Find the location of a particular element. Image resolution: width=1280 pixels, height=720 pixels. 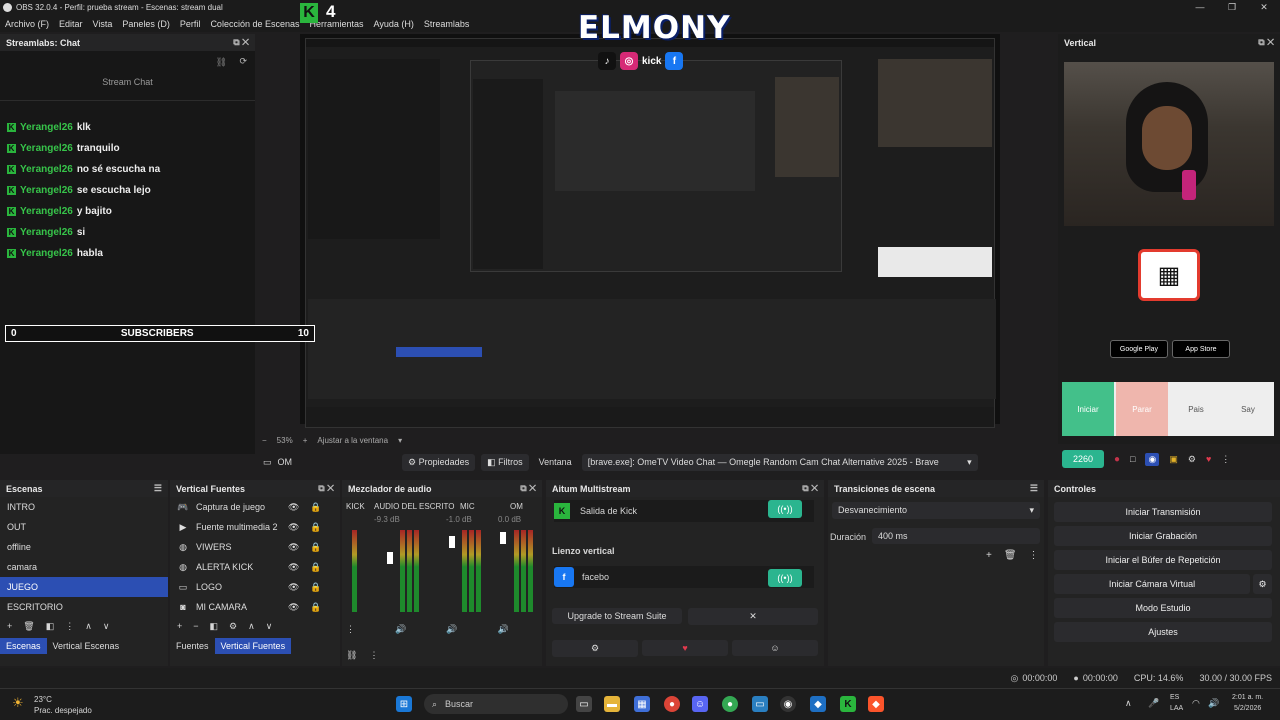

scene-item: ESCRITORIO is located at coordinates (84, 607).